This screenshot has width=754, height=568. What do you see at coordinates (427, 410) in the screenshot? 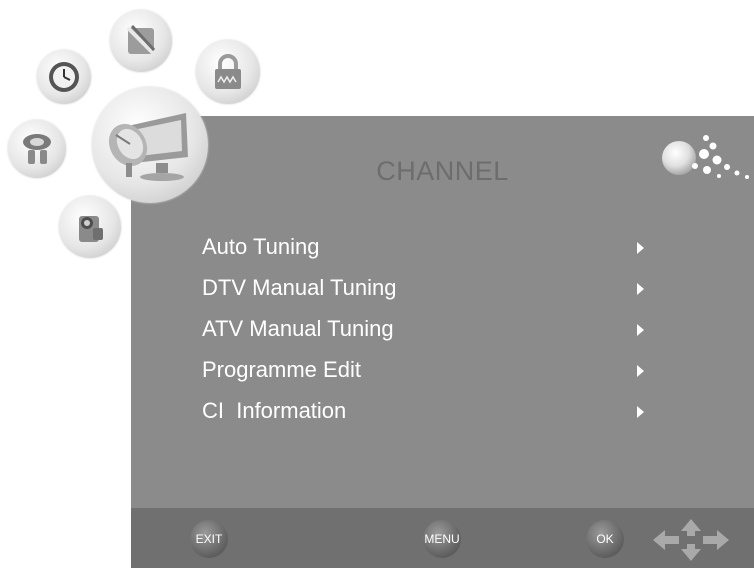
I see `menu-item-ci-information: CI Information` at bounding box center [427, 410].